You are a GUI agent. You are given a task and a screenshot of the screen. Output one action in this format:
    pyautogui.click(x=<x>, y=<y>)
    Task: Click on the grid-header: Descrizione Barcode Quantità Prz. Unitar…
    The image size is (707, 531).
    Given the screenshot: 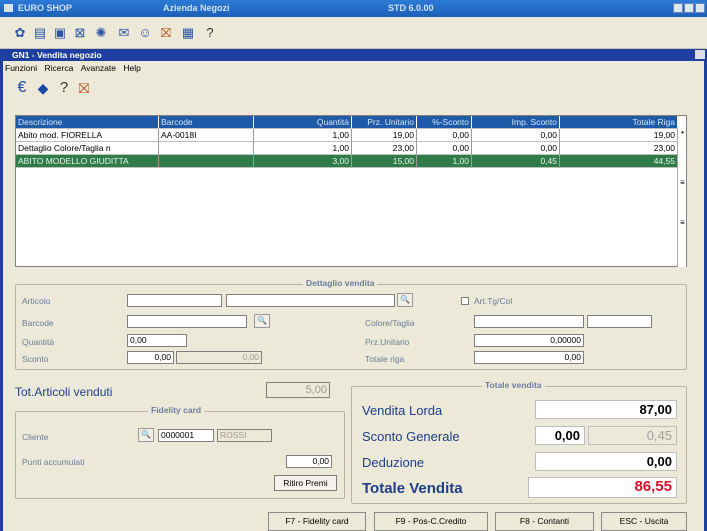 What is the action you would take?
    pyautogui.click(x=352, y=122)
    